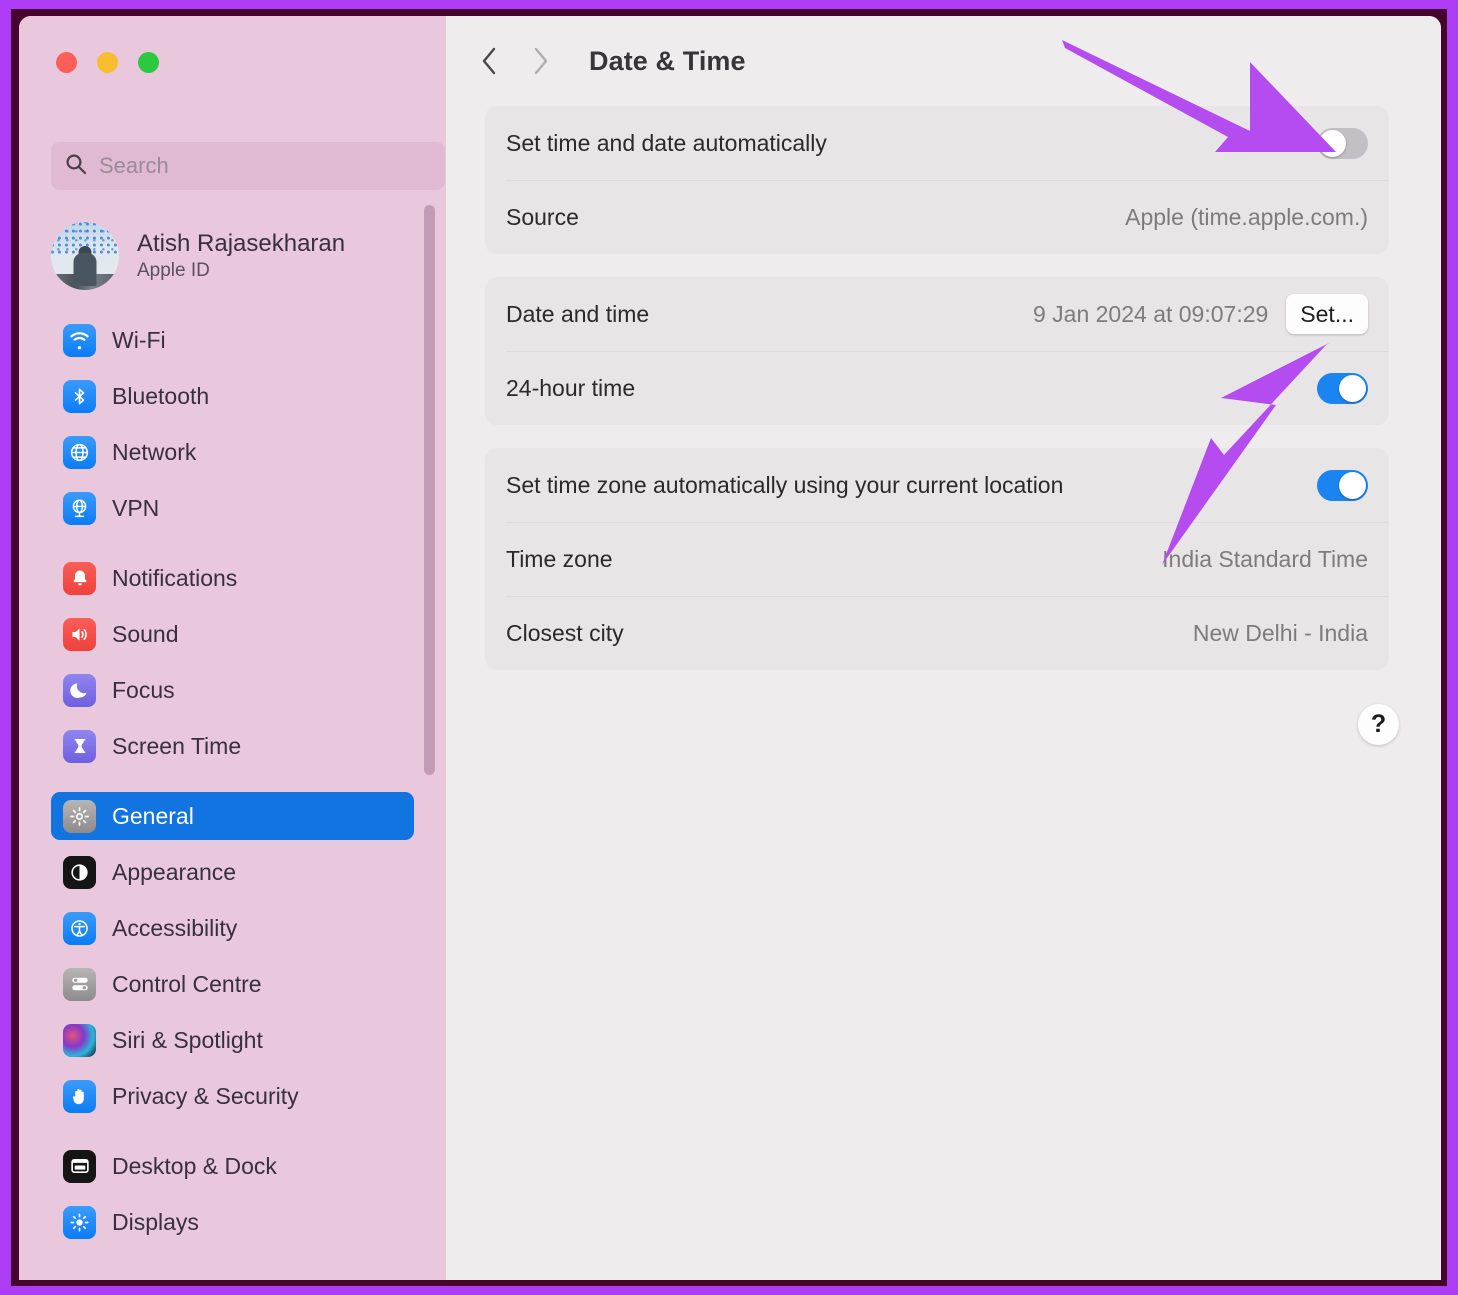 This screenshot has height=1295, width=1458. Describe the element at coordinates (559, 558) in the screenshot. I see `row-label: Time zone` at that location.